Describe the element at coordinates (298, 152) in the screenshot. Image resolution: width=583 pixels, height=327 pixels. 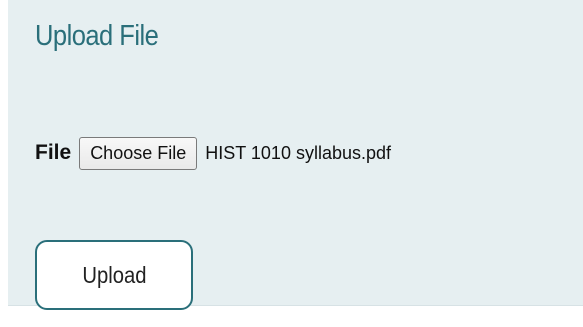
I see `selected-file-name: HIST 1010 syllabus.pdf` at that location.